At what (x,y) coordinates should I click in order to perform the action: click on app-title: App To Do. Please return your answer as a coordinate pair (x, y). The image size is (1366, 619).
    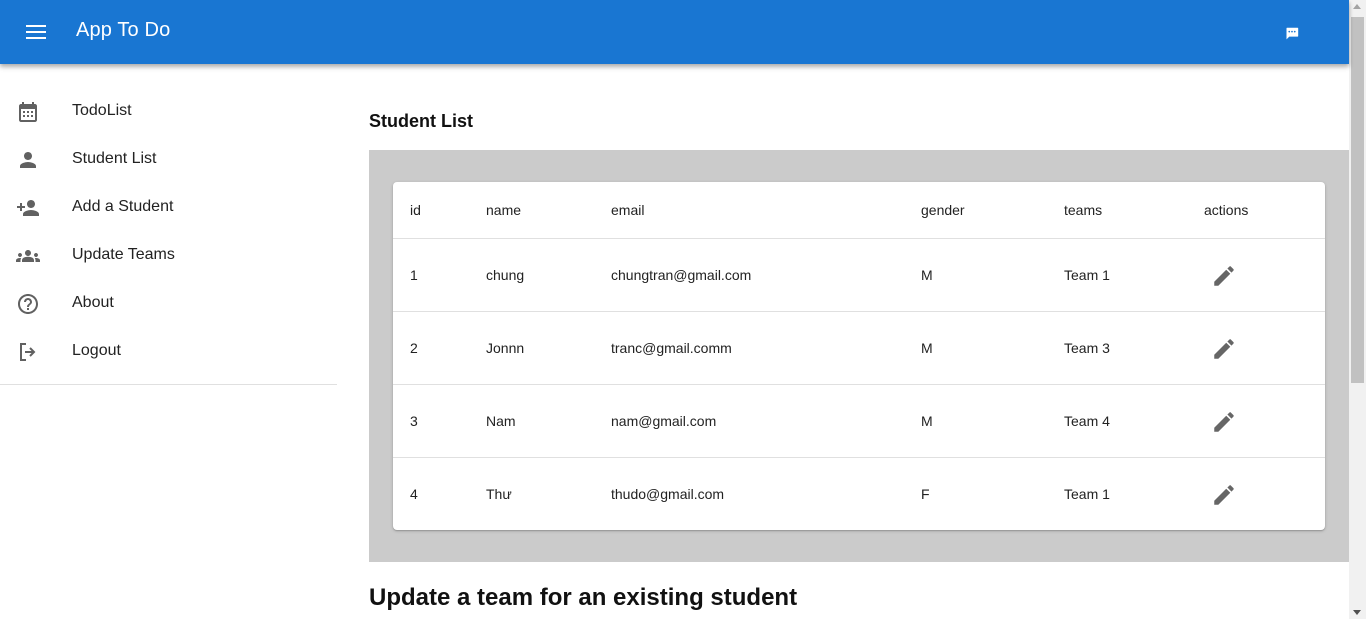
    Looking at the image, I should click on (123, 30).